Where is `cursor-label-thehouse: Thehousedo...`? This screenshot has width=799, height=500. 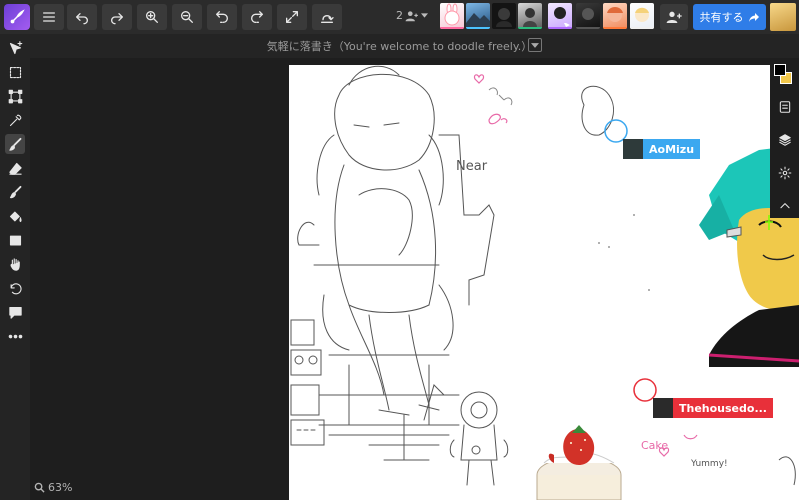 cursor-label-thehouse: Thehousedo... is located at coordinates (713, 408).